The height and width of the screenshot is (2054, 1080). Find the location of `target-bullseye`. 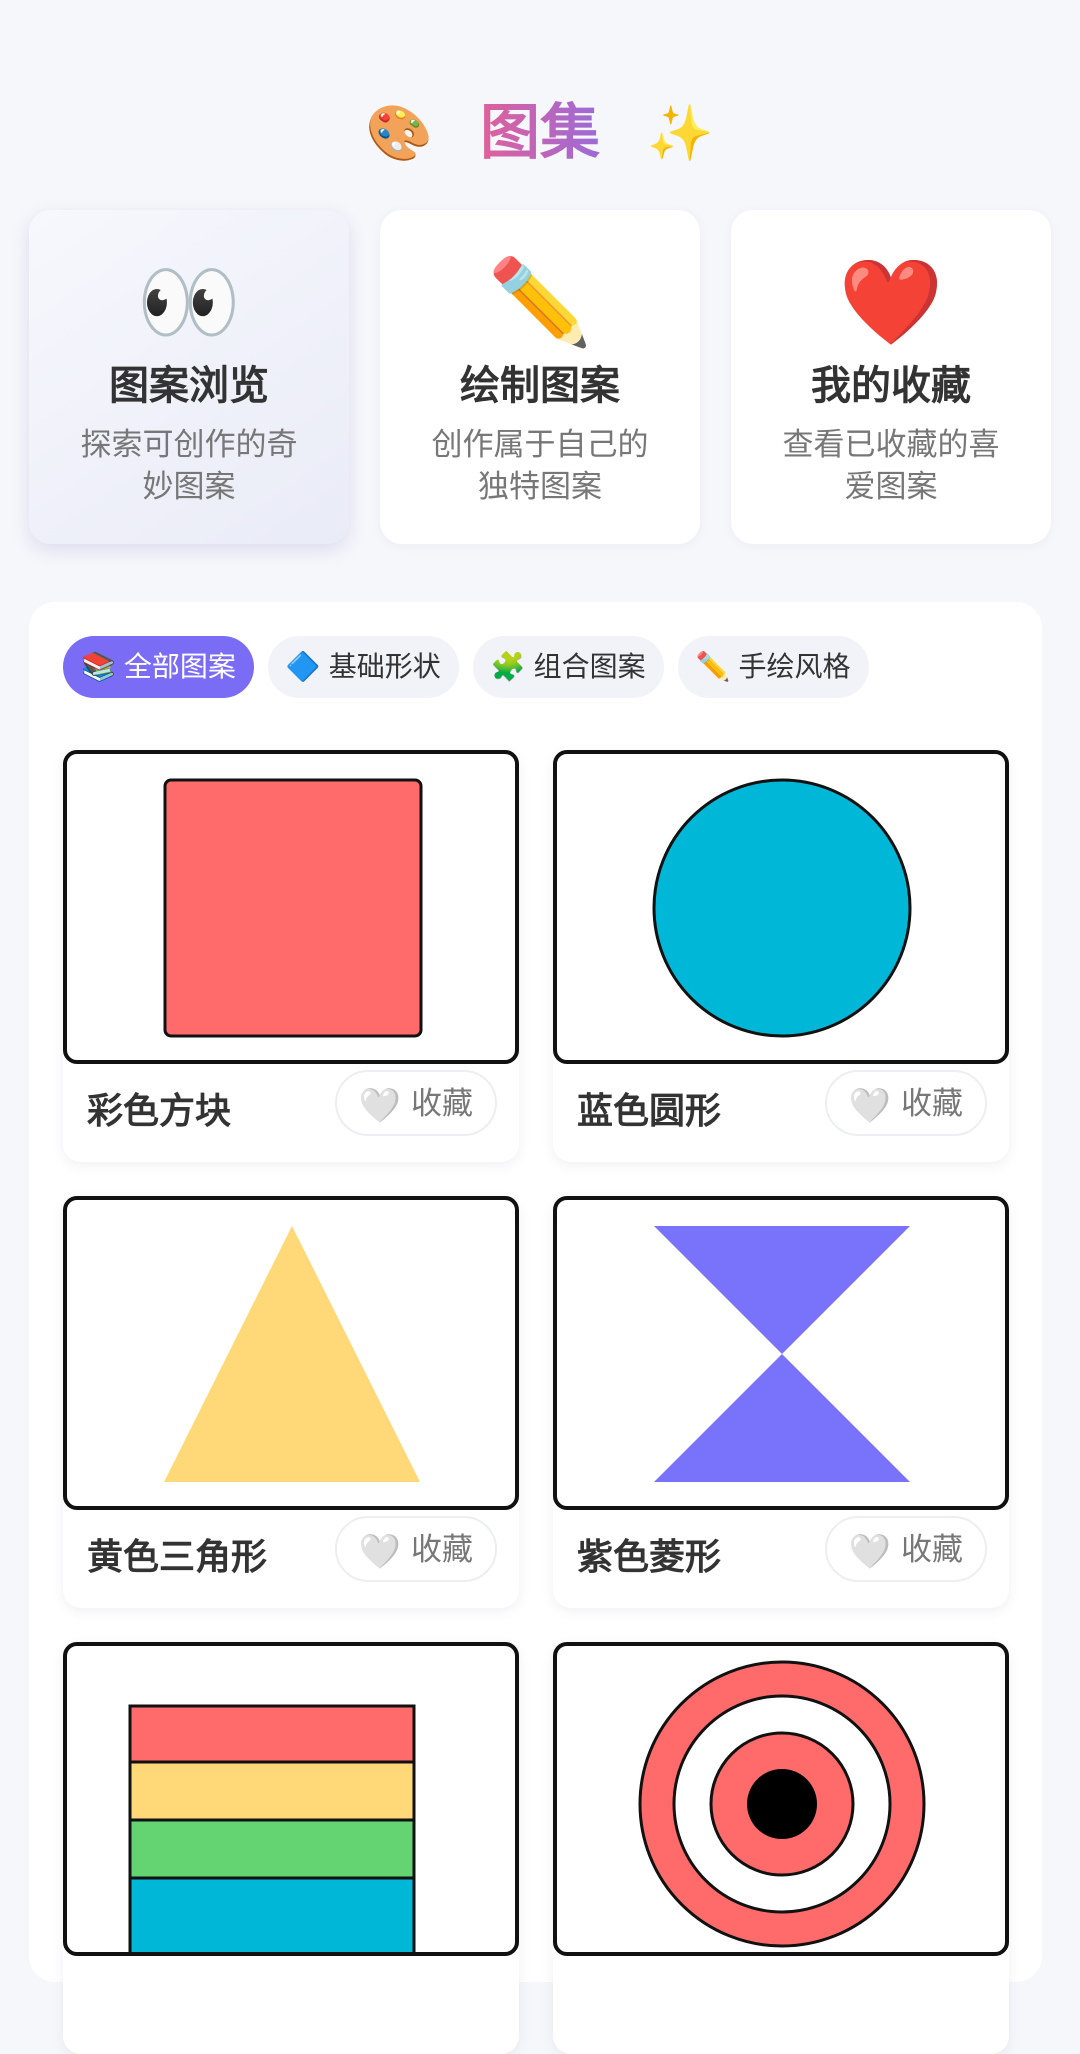

target-bullseye is located at coordinates (782, 1804).